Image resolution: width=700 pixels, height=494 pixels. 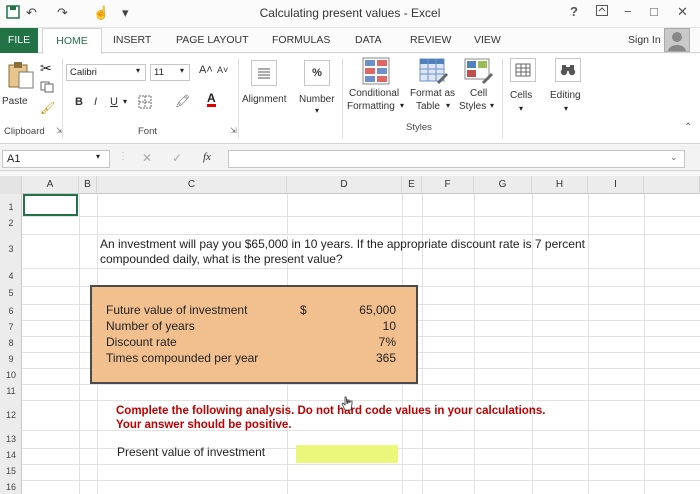 What do you see at coordinates (434, 73) in the screenshot?
I see `format-as-table-icon` at bounding box center [434, 73].